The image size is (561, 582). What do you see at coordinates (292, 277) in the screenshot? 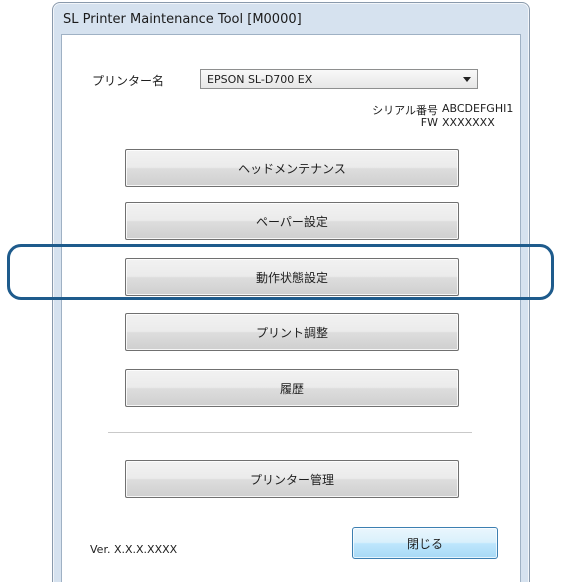
I see `operation-status-settings-button: 動作状態設定` at bounding box center [292, 277].